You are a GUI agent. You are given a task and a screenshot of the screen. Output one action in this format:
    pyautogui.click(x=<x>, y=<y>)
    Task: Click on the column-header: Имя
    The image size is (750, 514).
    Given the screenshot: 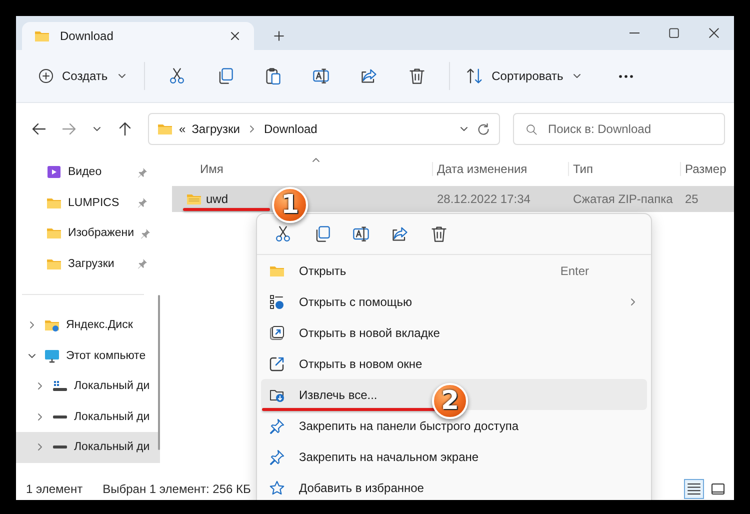 What is the action you would take?
    pyautogui.click(x=302, y=169)
    